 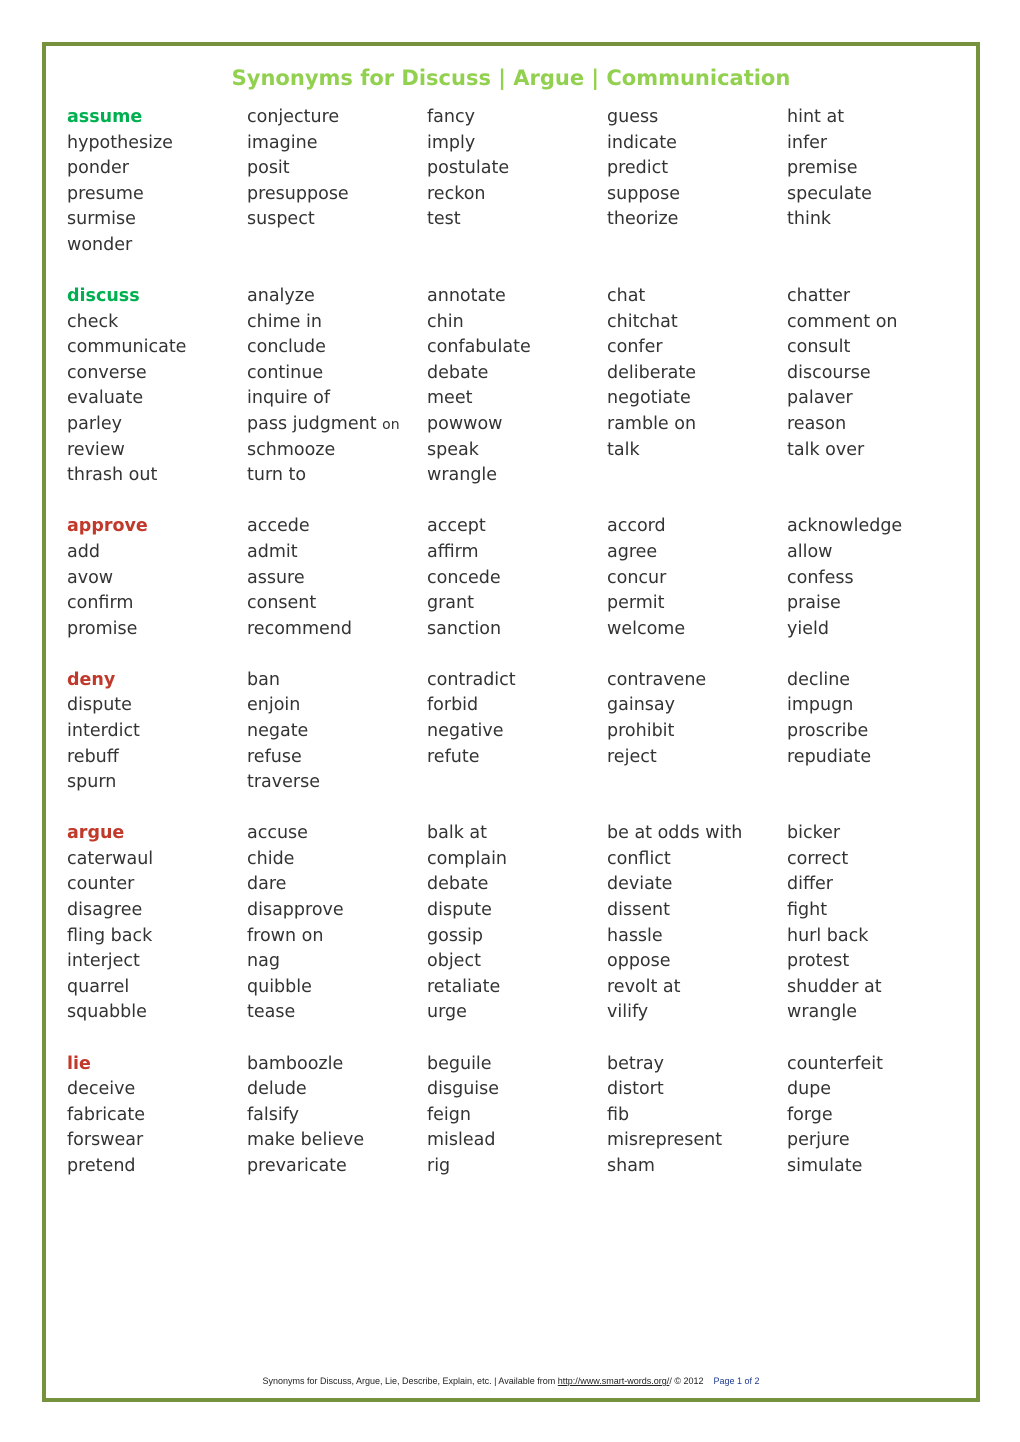 What do you see at coordinates (517, 553) in the screenshot?
I see `word-row: add admit affirm agree allow` at bounding box center [517, 553].